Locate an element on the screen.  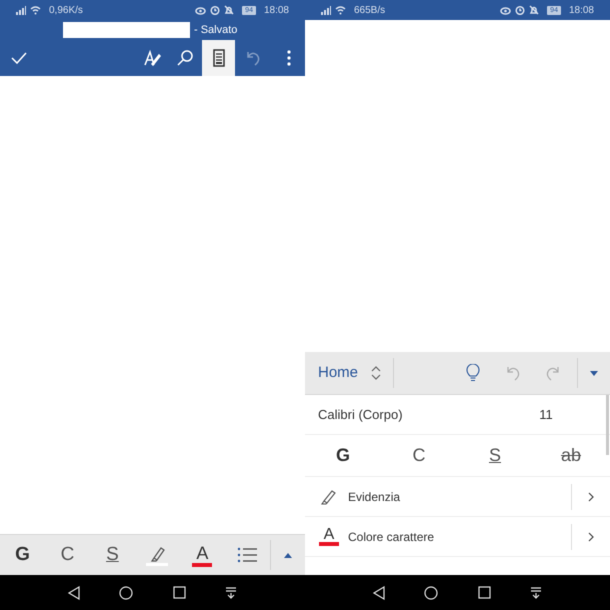
bullet-list-icon is located at coordinates (247, 555).